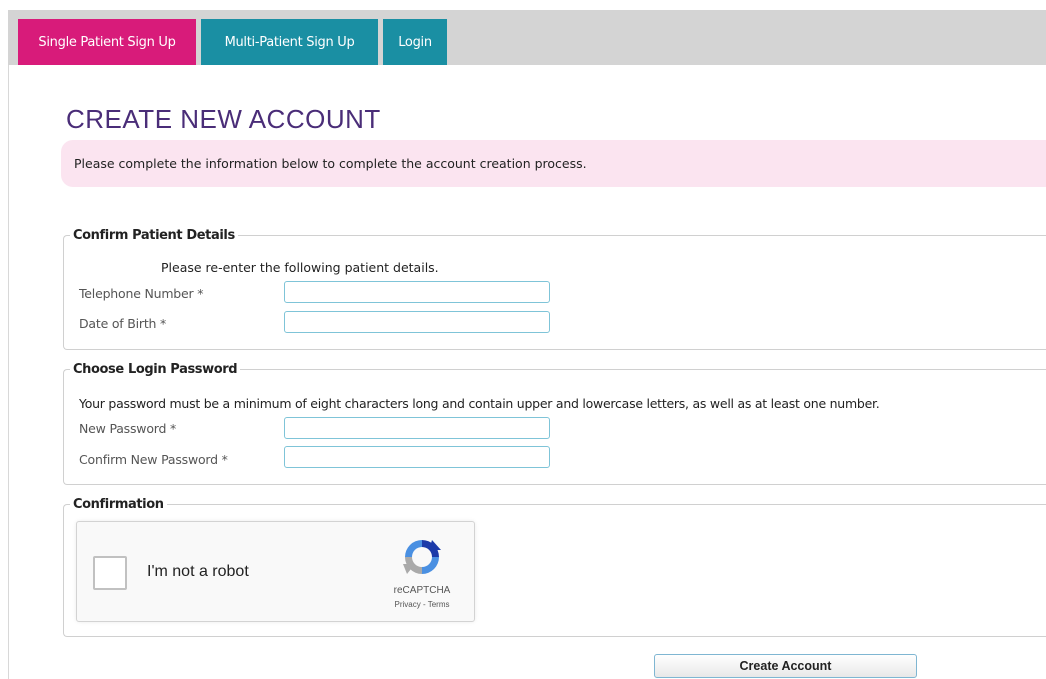  Describe the element at coordinates (422, 590) in the screenshot. I see `recaptcha-brand: reCAPTCHA` at that location.